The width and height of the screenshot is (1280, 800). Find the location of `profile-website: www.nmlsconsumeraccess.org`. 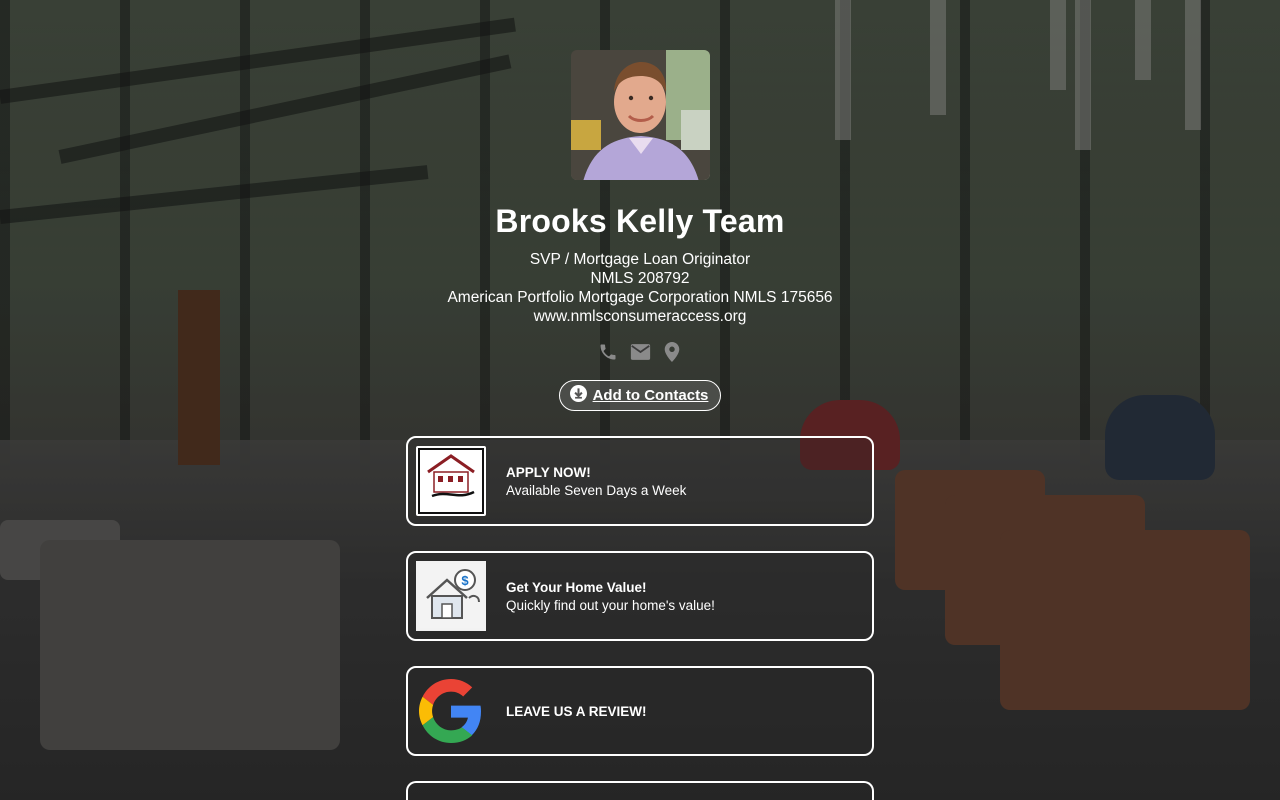

profile-website: www.nmlsconsumeraccess.org is located at coordinates (640, 316).